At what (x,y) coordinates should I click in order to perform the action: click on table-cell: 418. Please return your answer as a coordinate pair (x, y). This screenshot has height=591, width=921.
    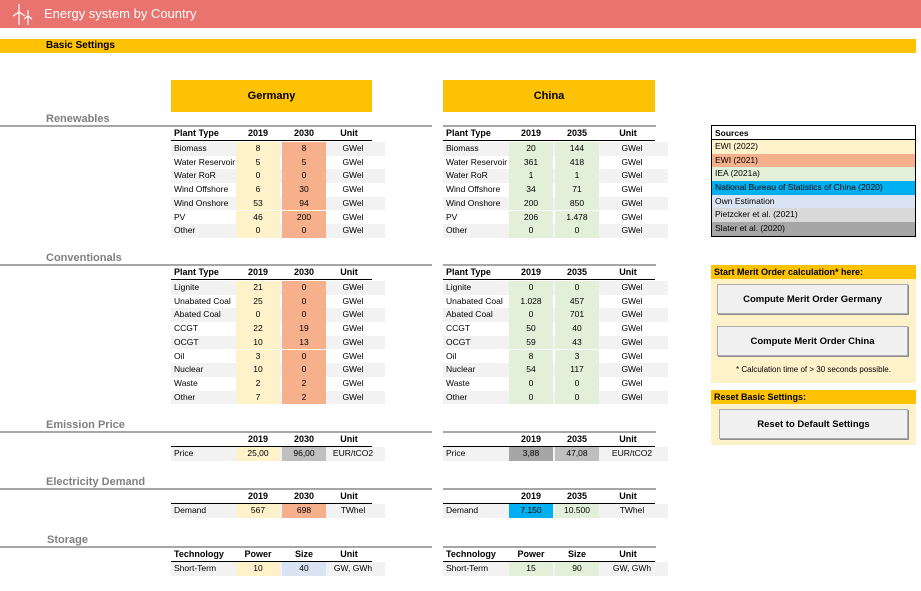
    Looking at the image, I should click on (577, 162).